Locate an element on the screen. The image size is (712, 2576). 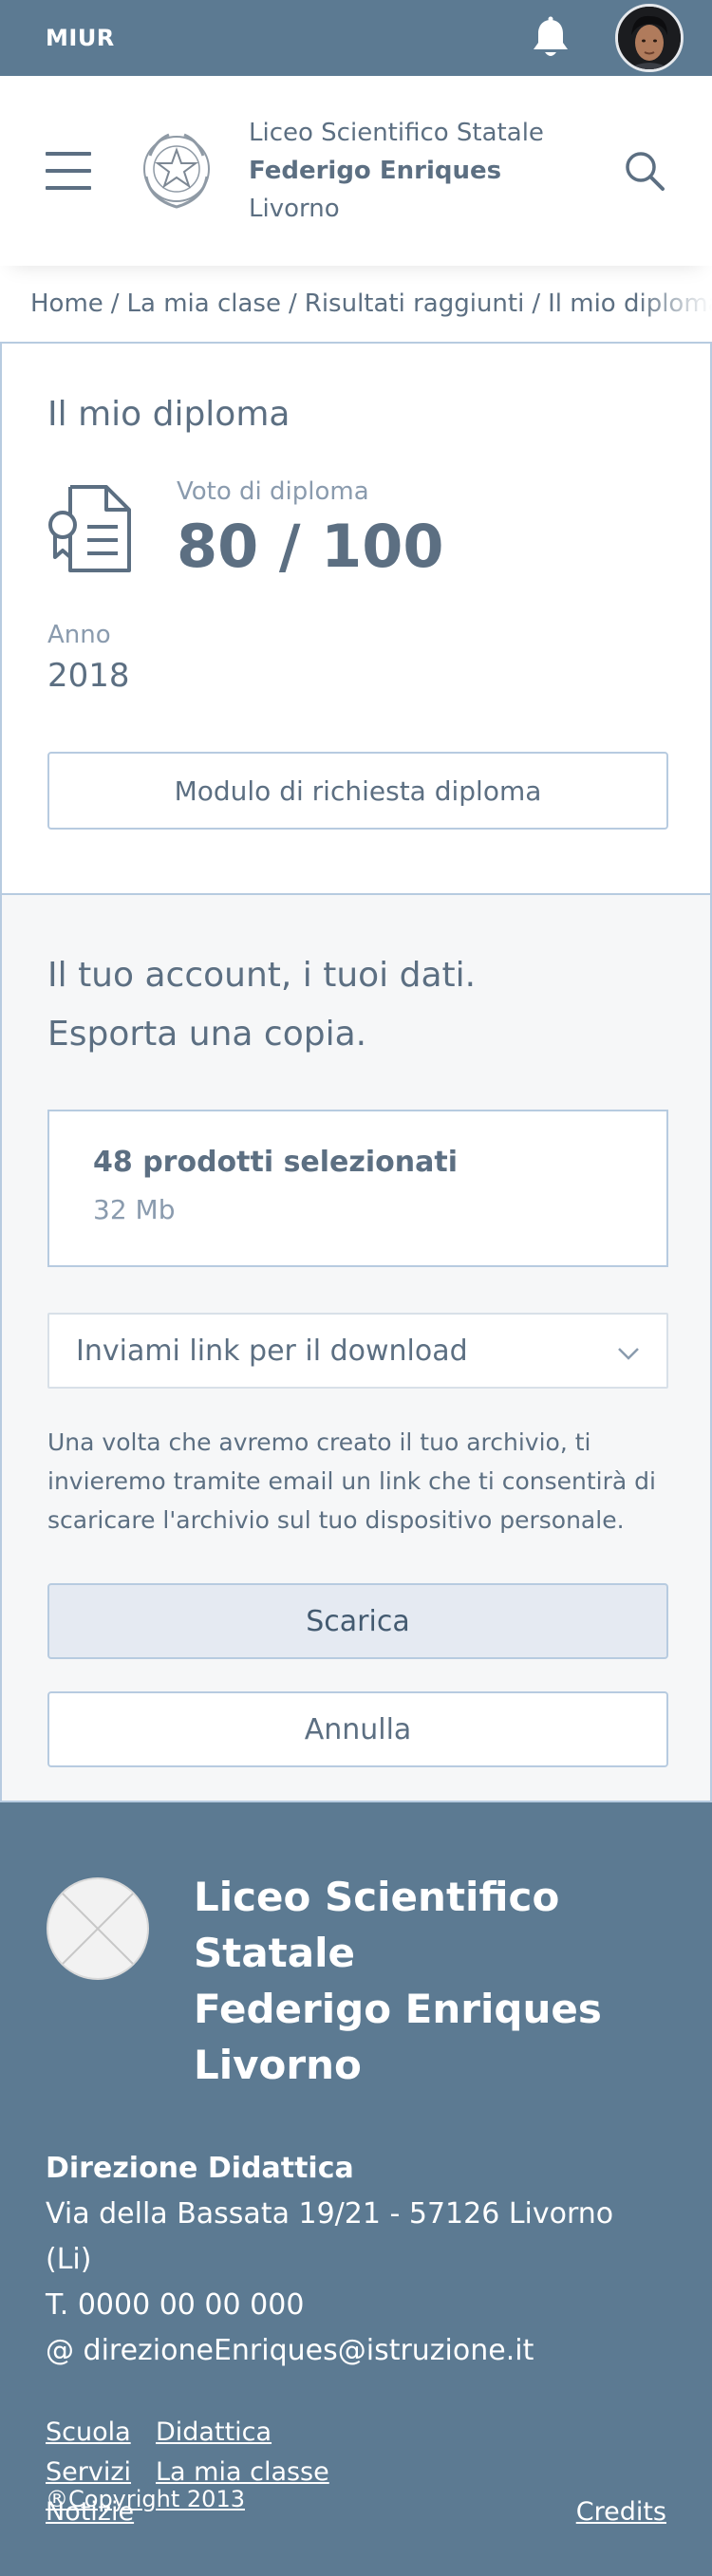
breadcrumb-results: Risultati raggiunti is located at coordinates (415, 303).